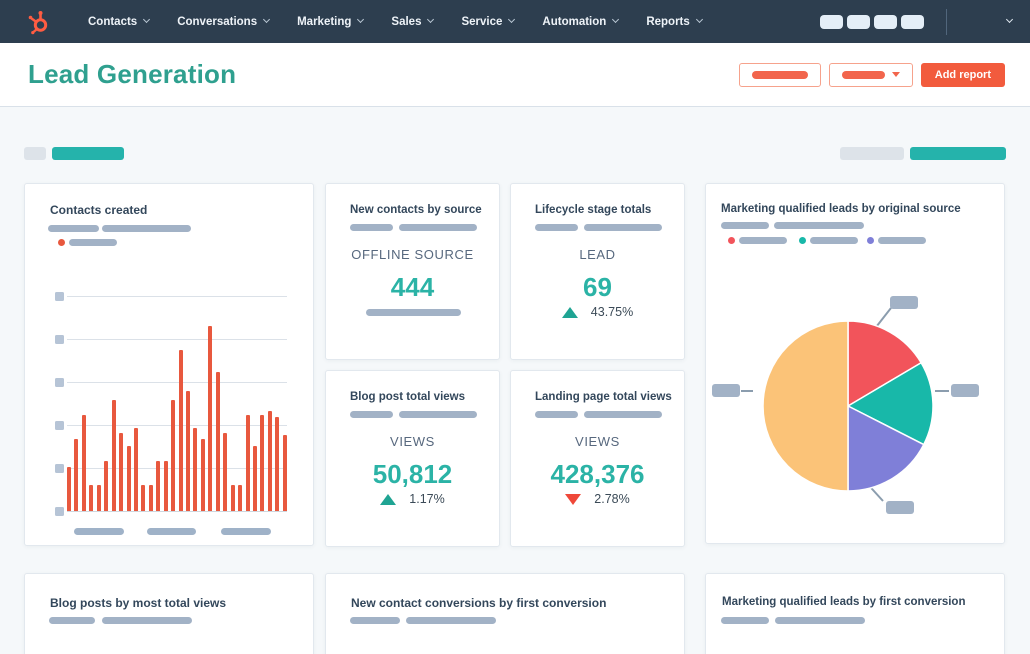  I want to click on hubspot-logo-icon, so click(39, 22).